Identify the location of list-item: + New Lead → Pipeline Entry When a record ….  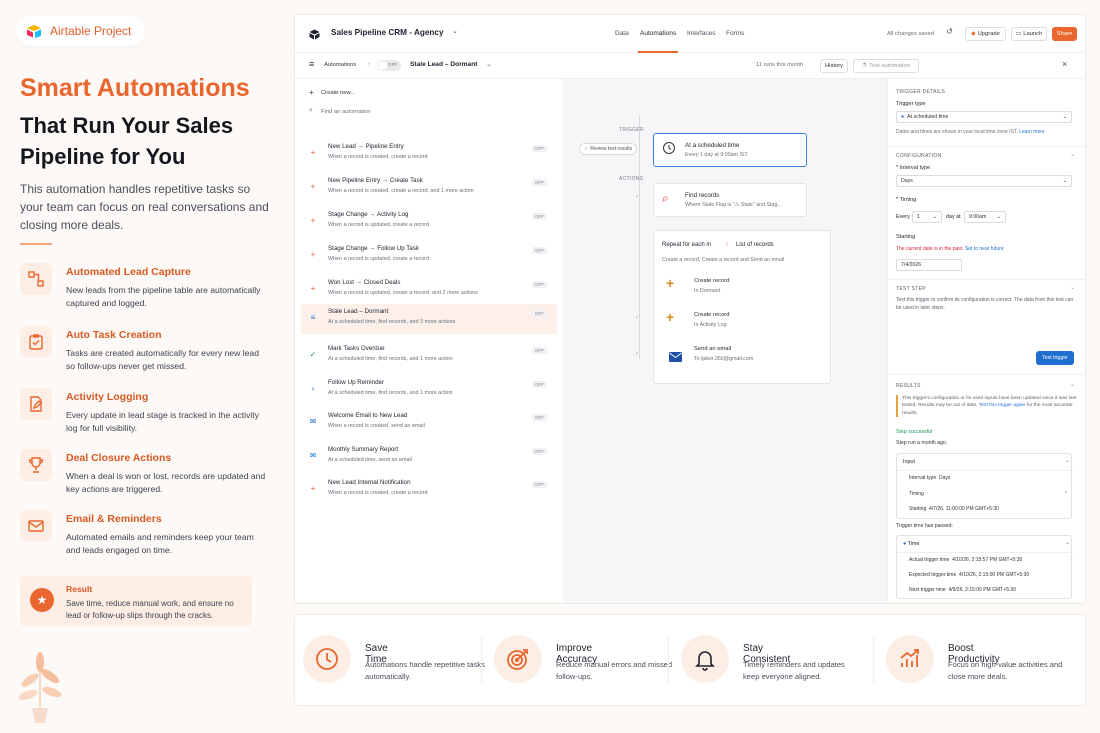
(429, 154).